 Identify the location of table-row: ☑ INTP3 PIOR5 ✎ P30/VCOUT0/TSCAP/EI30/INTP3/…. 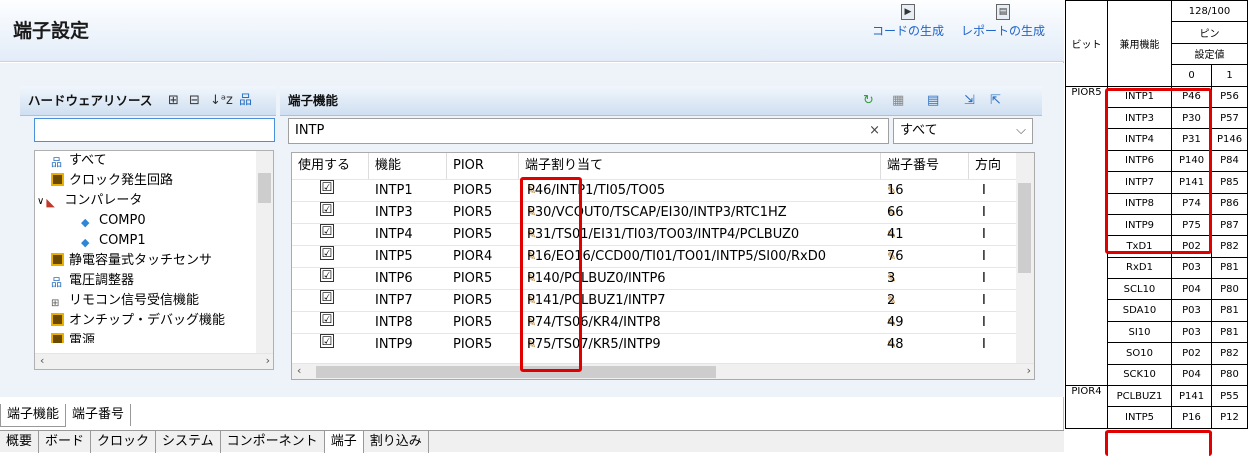
(655, 212).